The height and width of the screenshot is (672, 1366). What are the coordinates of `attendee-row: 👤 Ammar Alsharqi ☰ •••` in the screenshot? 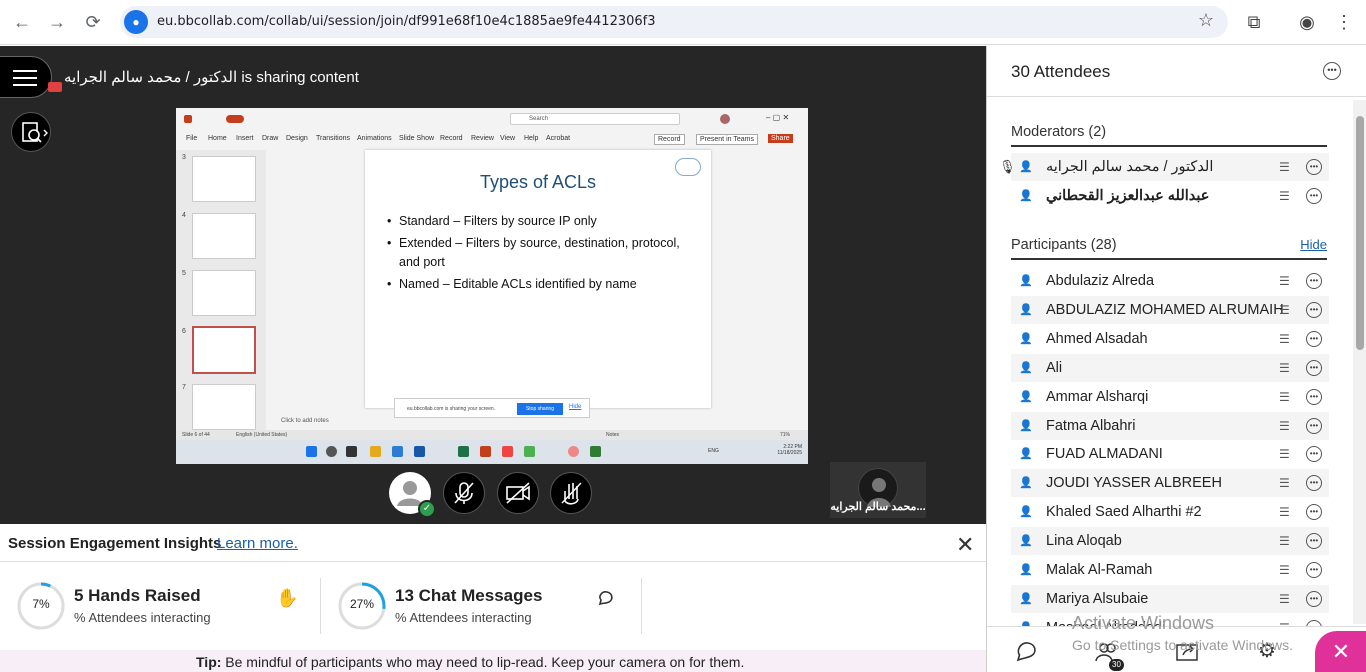 It's located at (1170, 397).